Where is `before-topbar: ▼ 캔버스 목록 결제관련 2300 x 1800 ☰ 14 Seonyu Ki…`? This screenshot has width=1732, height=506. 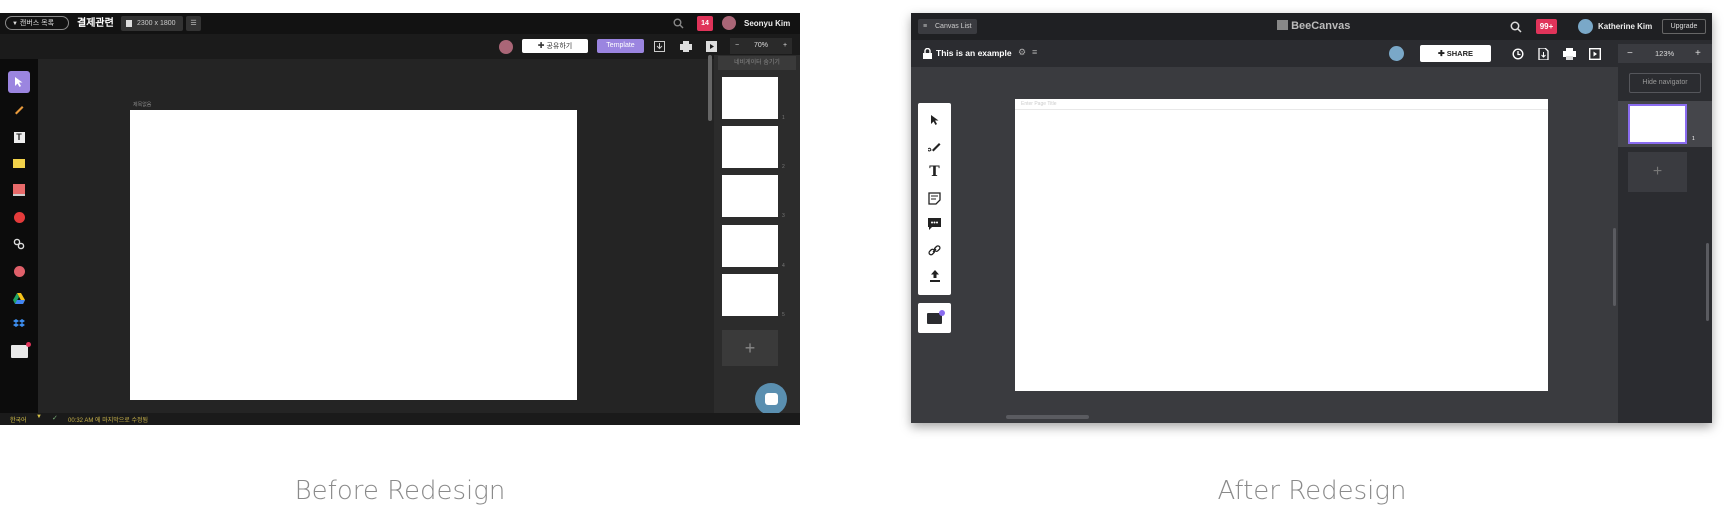
before-topbar: ▼ 캔버스 목록 결제관련 2300 x 1800 ☰ 14 Seonyu Ki… is located at coordinates (400, 23).